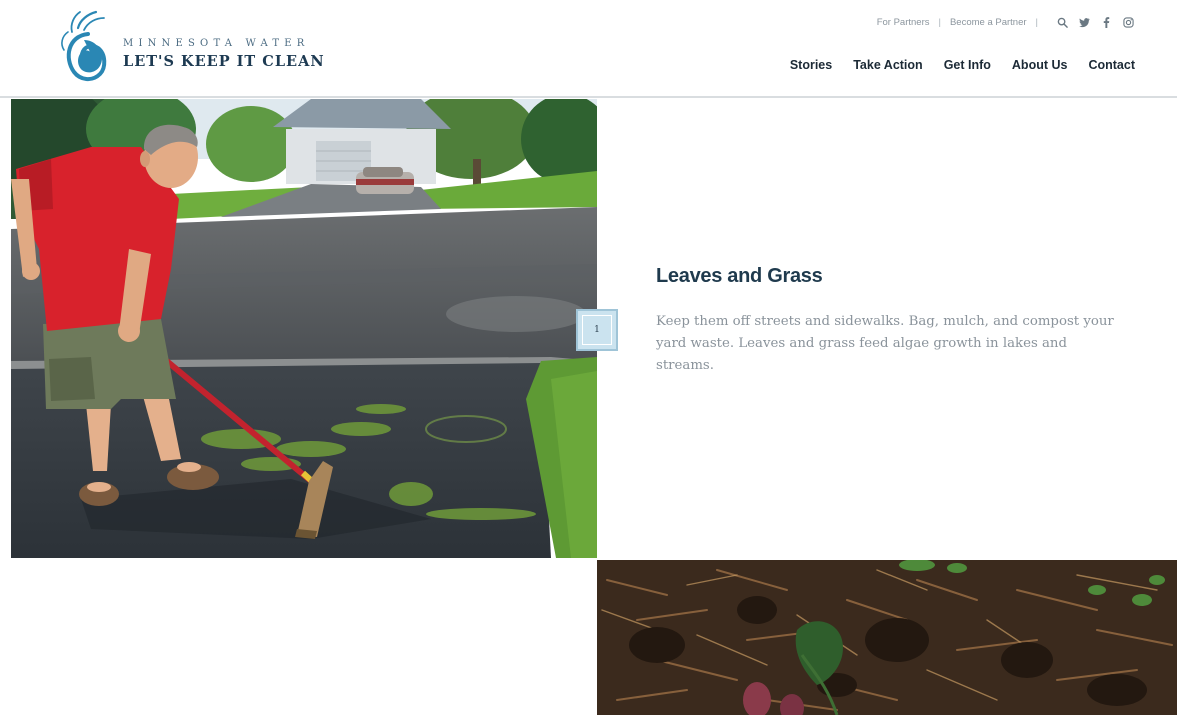 The width and height of the screenshot is (1177, 715). Describe the element at coordinates (811, 65) in the screenshot. I see `nav-stories: Stories` at that location.